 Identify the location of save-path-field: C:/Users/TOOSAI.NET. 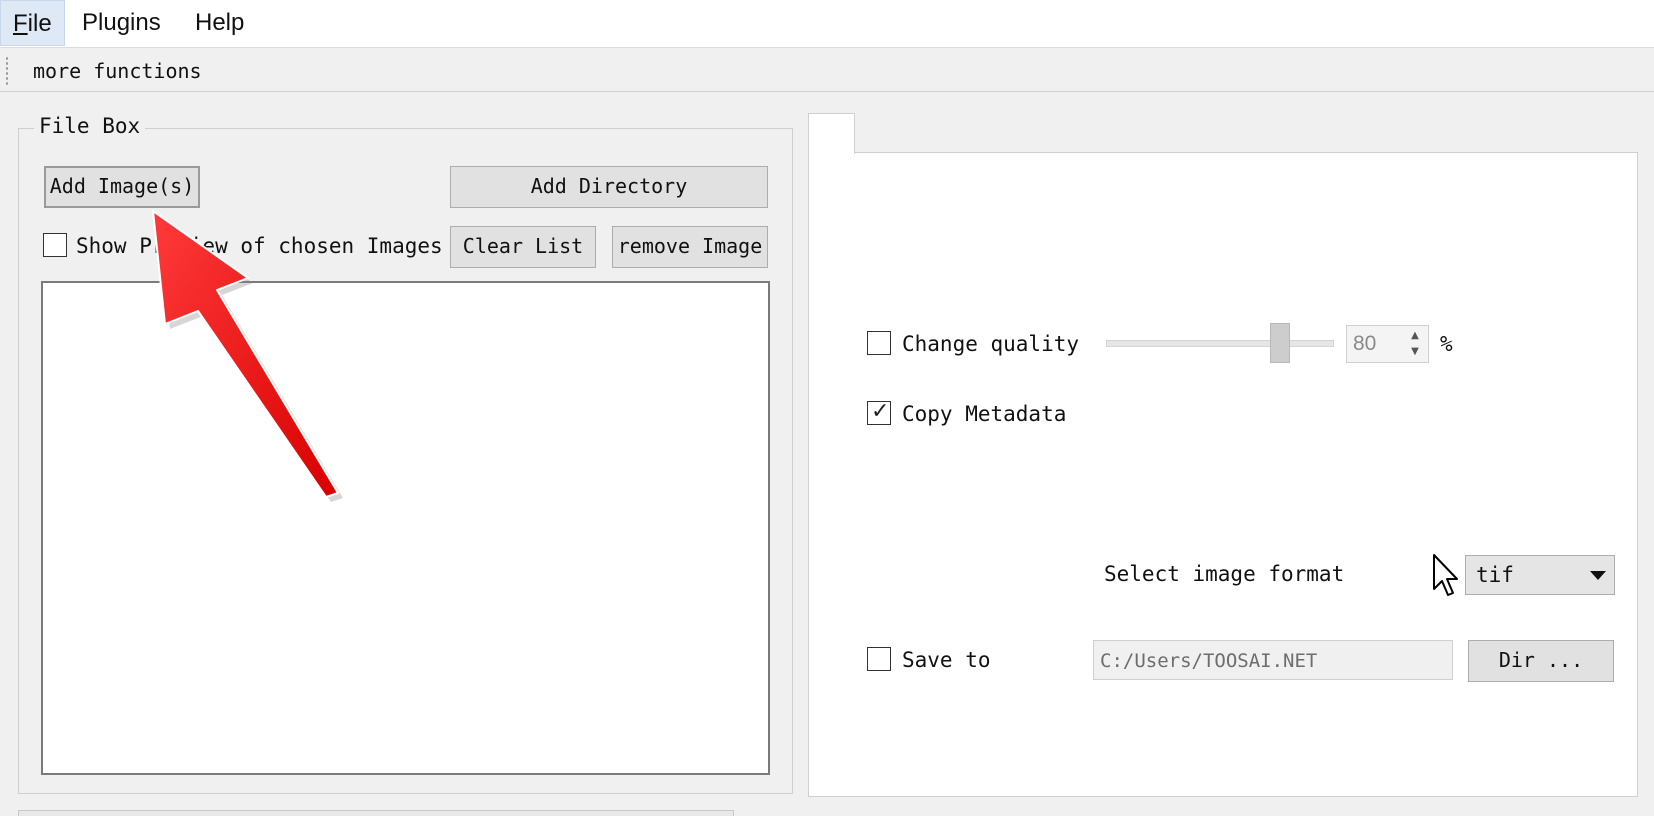
(1273, 660).